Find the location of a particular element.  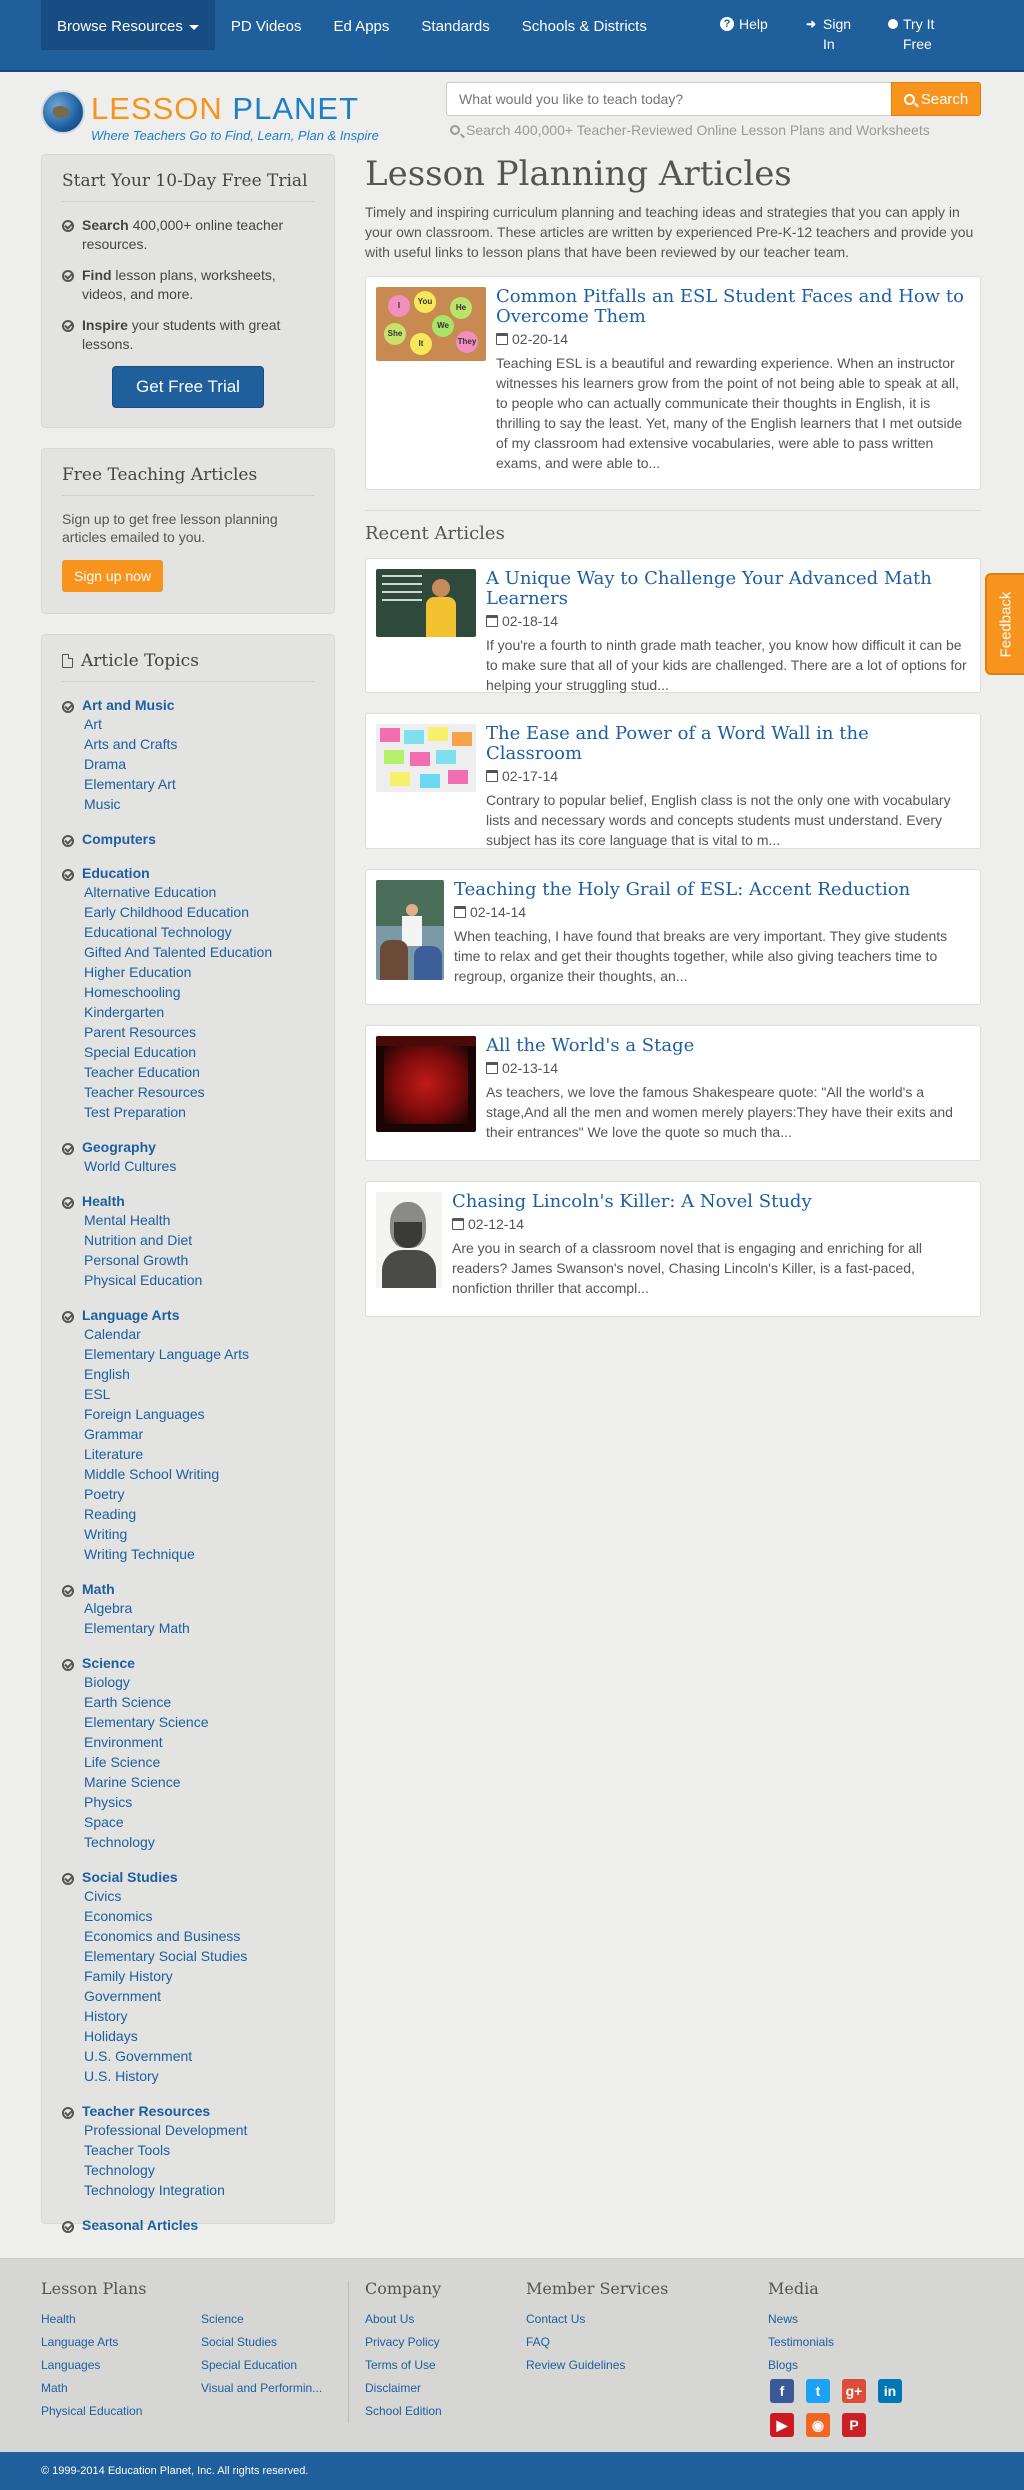

topic-link: ESL is located at coordinates (199, 1394).